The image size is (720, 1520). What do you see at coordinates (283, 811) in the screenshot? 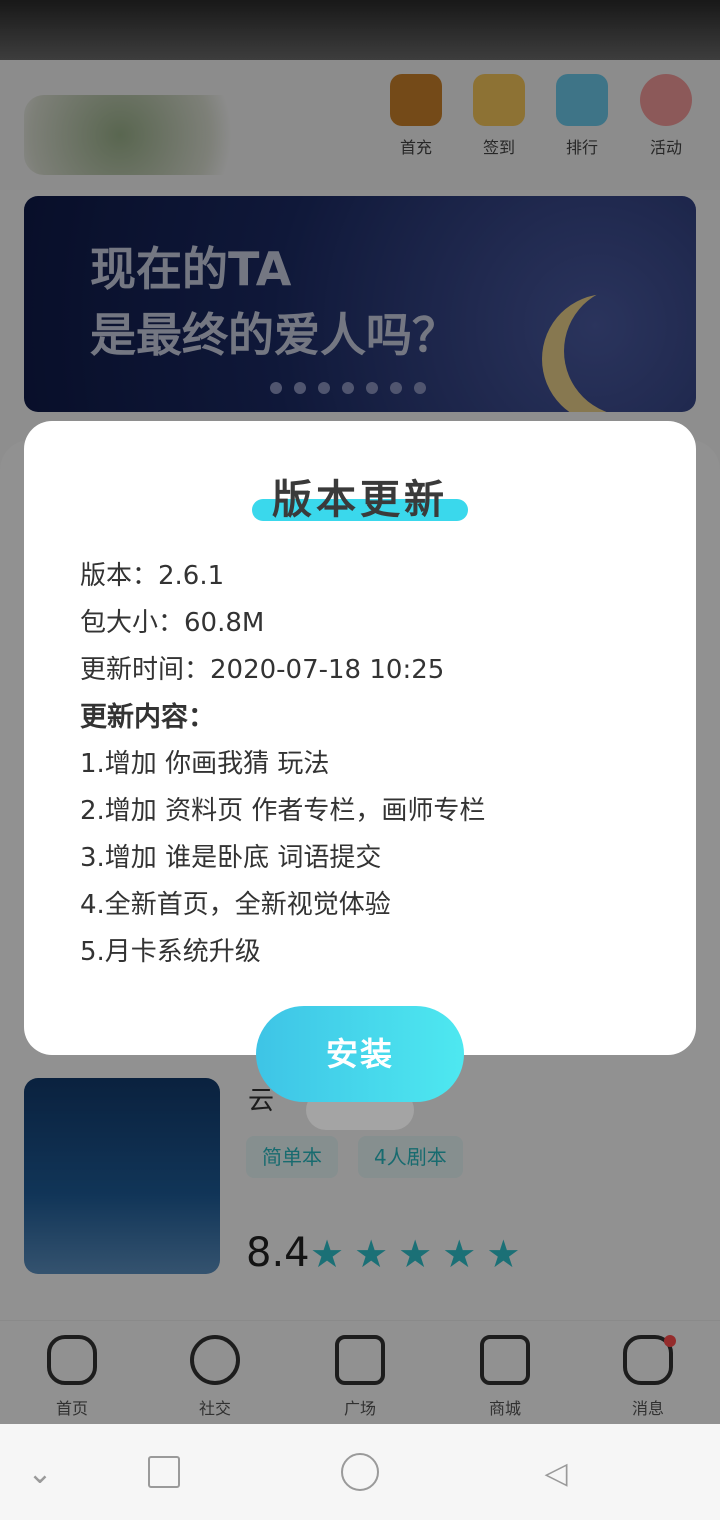
I see `update-item: 2.增加 资料页 作者专栏，画师专栏` at bounding box center [283, 811].